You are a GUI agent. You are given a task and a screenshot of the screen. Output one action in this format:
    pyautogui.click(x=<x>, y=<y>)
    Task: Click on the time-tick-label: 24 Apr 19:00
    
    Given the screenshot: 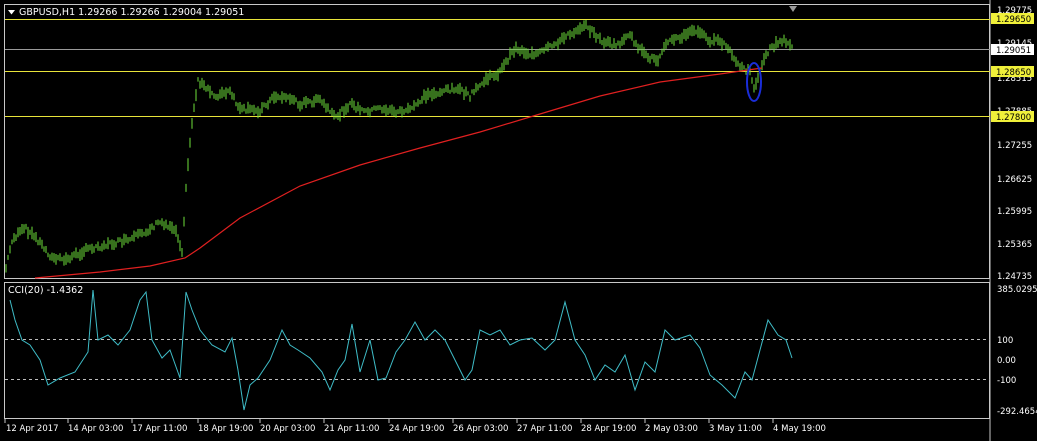 What is the action you would take?
    pyautogui.click(x=416, y=429)
    